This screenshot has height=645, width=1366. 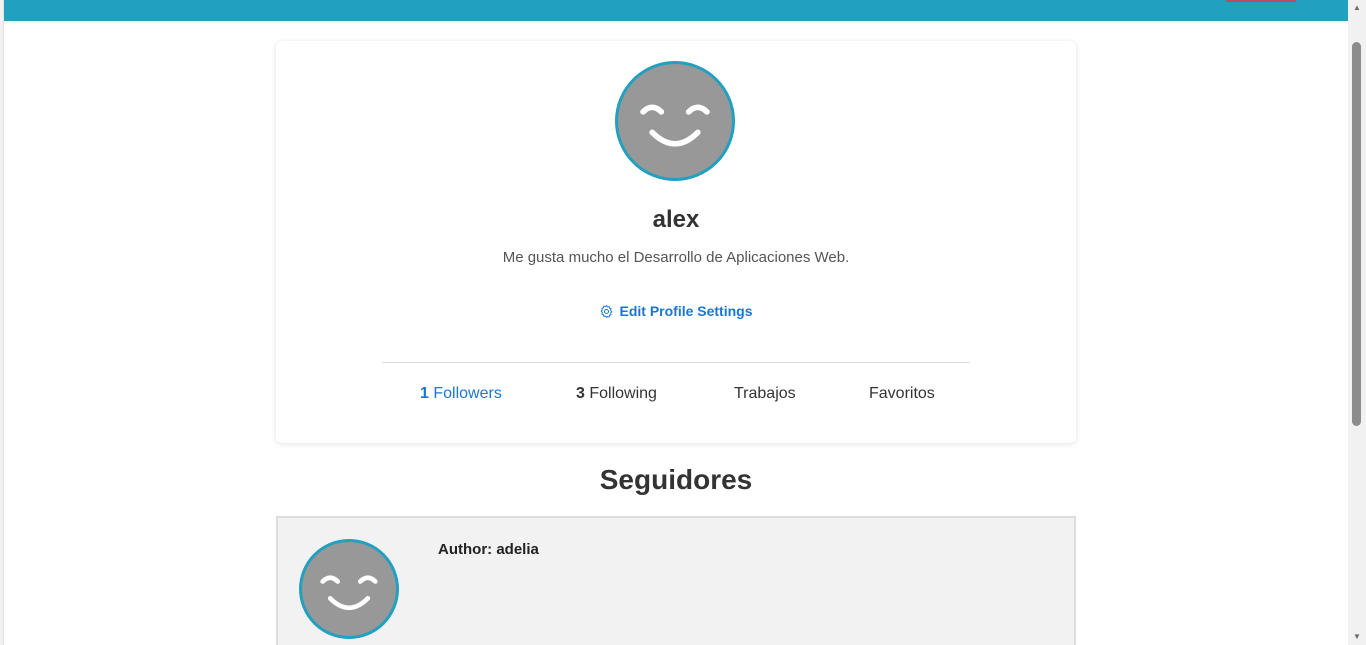 I want to click on scroll-down-arrow-icon: ▼, so click(x=1357, y=637).